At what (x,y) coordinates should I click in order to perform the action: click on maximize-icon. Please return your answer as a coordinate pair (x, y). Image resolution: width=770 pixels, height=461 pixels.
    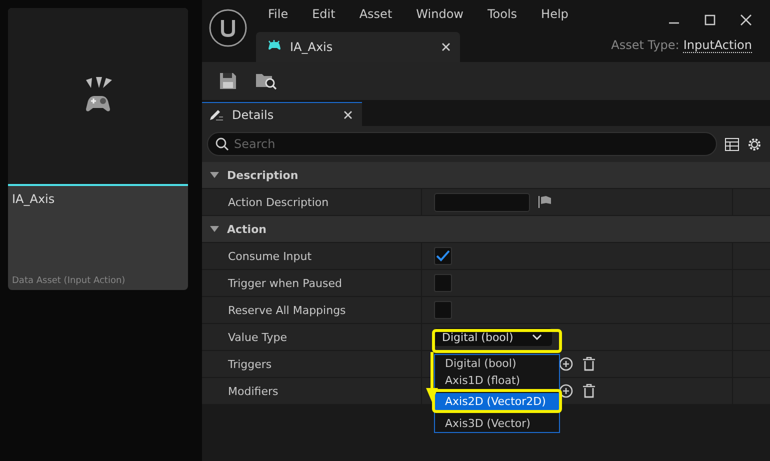
    Looking at the image, I should click on (710, 20).